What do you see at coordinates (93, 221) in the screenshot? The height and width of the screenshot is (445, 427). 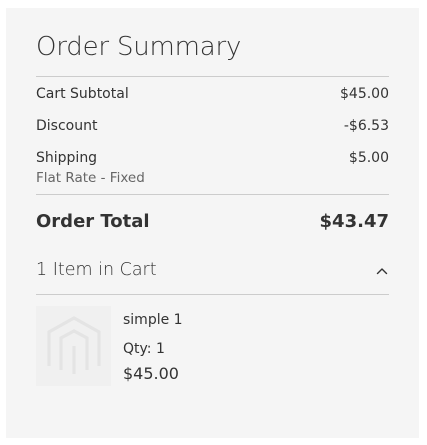 I see `order-total-label: Order Total` at bounding box center [93, 221].